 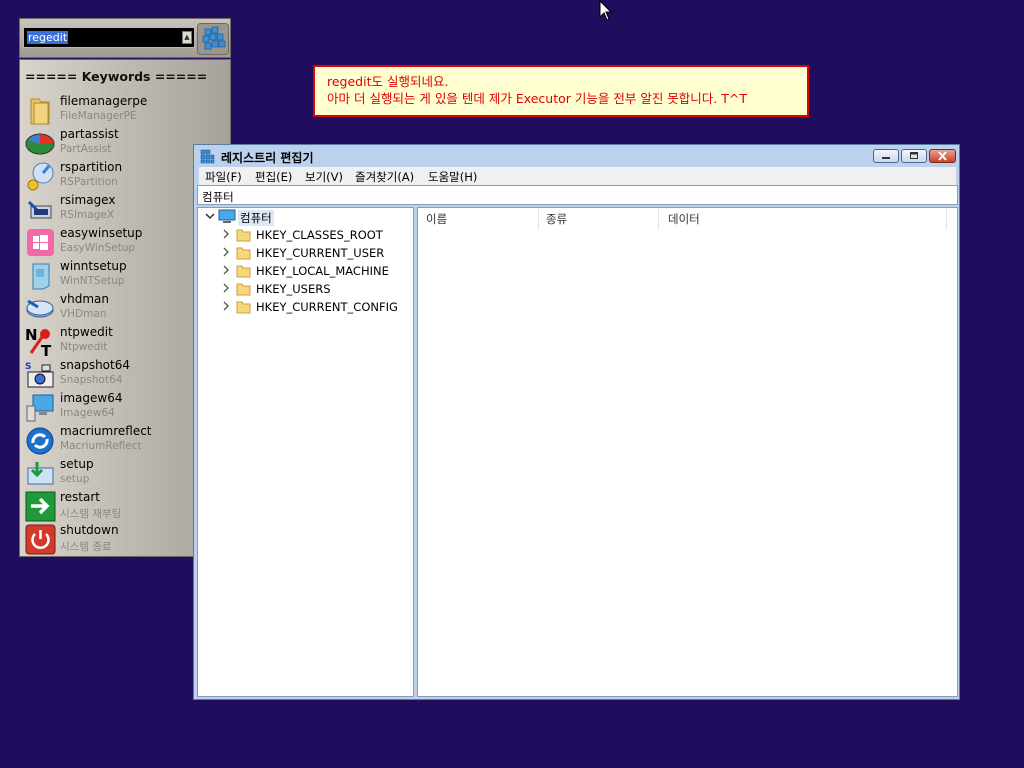 I want to click on keyword-subtitle: Imagew64, so click(x=87, y=413).